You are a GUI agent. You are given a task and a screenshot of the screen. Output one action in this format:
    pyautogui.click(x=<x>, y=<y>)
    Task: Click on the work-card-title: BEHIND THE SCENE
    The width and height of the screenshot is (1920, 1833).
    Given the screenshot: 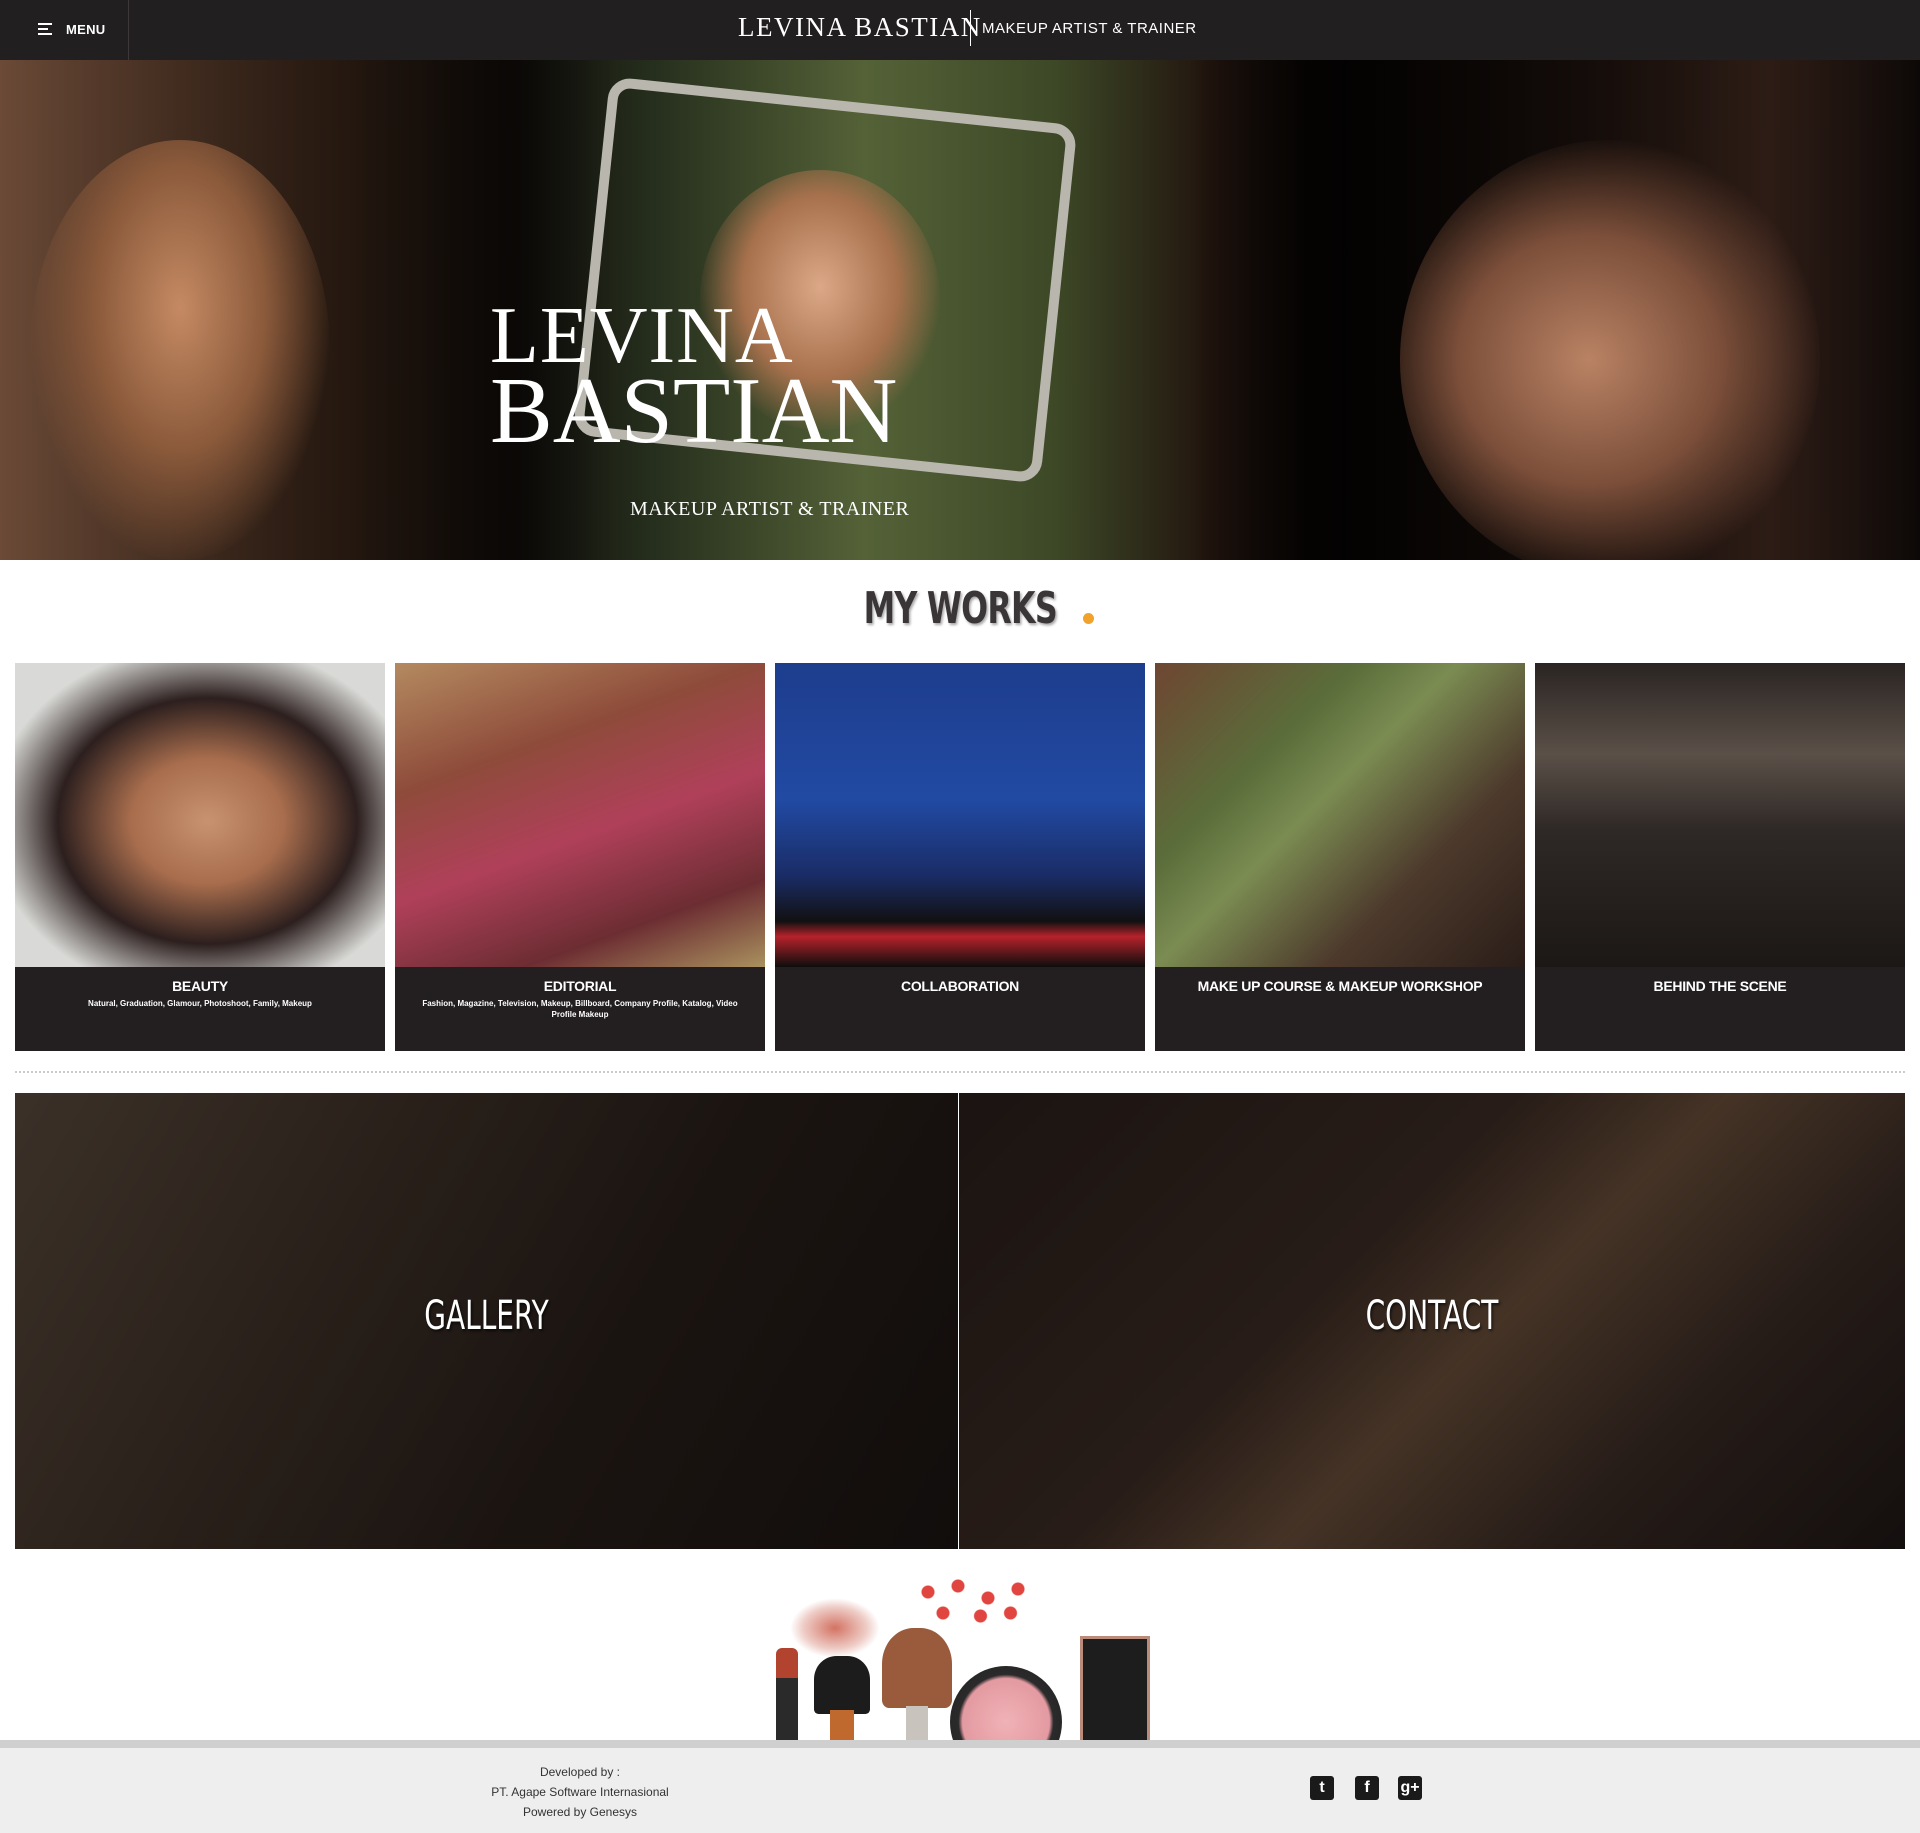 What is the action you would take?
    pyautogui.click(x=1720, y=986)
    